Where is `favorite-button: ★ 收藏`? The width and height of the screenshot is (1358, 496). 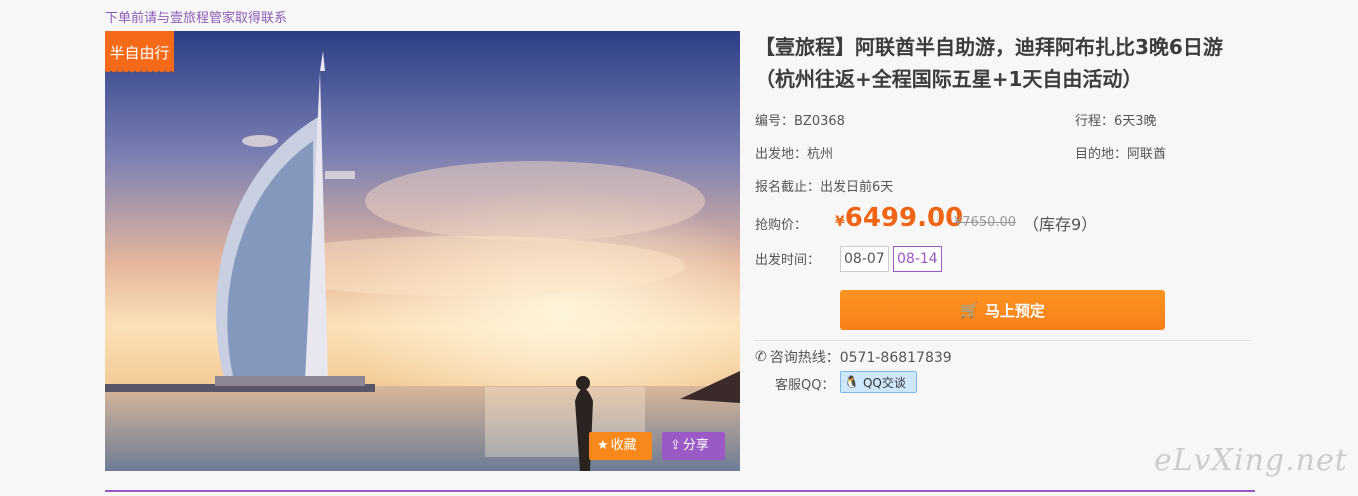
favorite-button: ★ 收藏 is located at coordinates (620, 446).